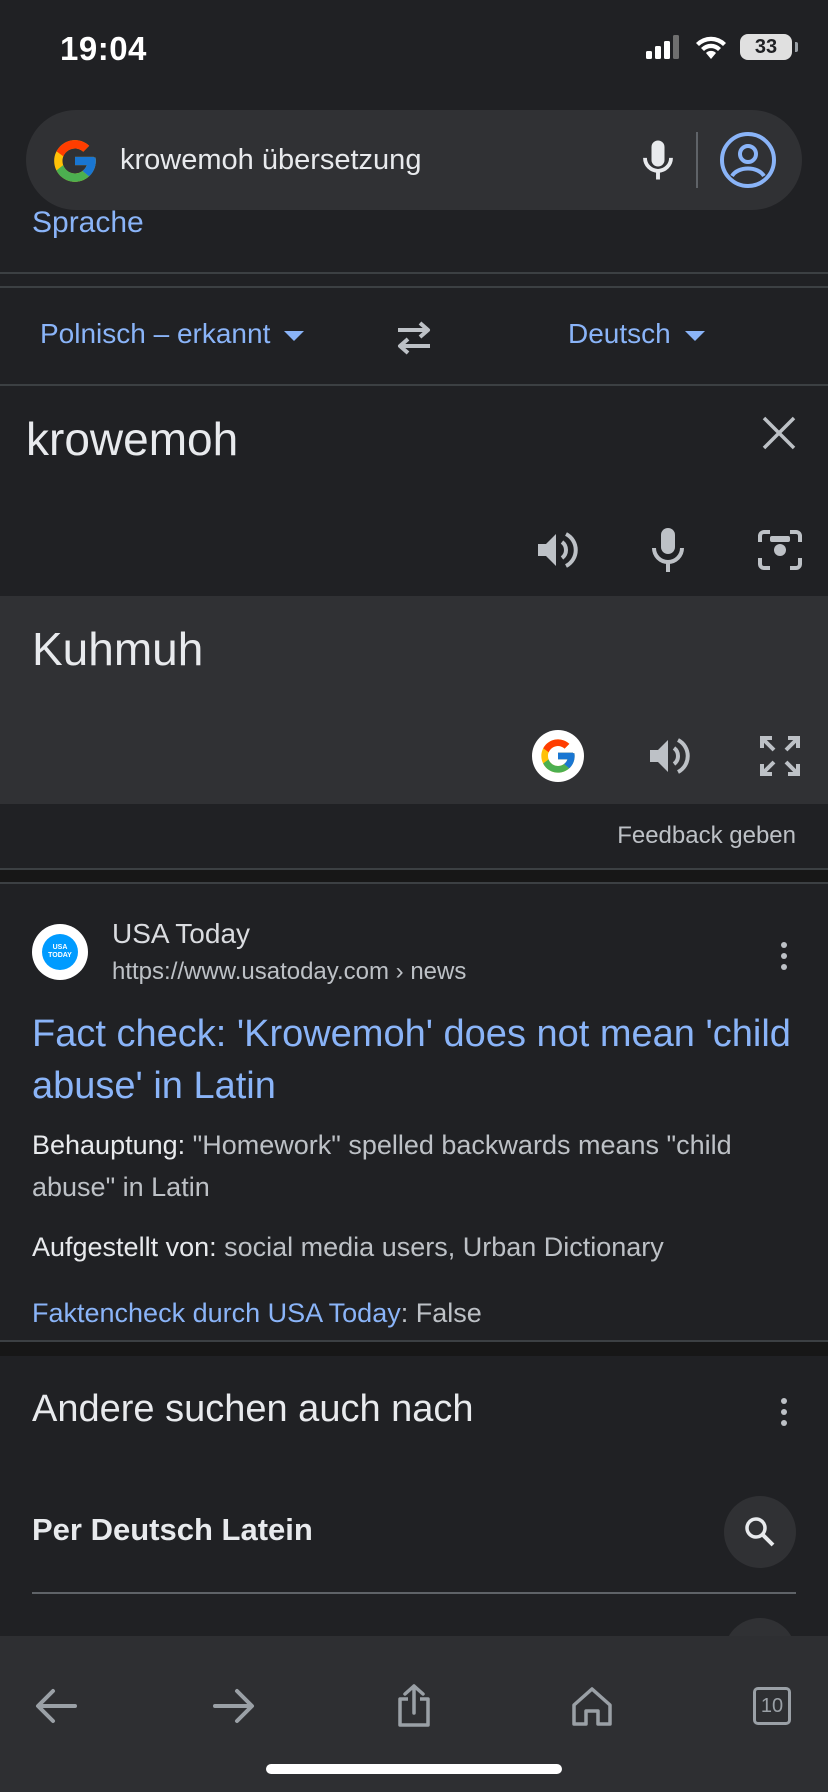  What do you see at coordinates (103, 48) in the screenshot?
I see `status-time: 19:04` at bounding box center [103, 48].